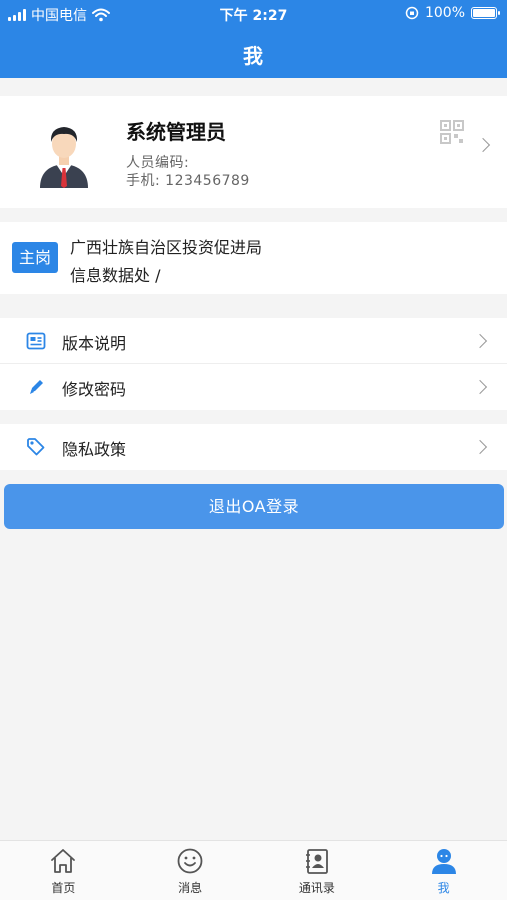 The width and height of the screenshot is (507, 900). What do you see at coordinates (36, 387) in the screenshot?
I see `pencil-icon` at bounding box center [36, 387].